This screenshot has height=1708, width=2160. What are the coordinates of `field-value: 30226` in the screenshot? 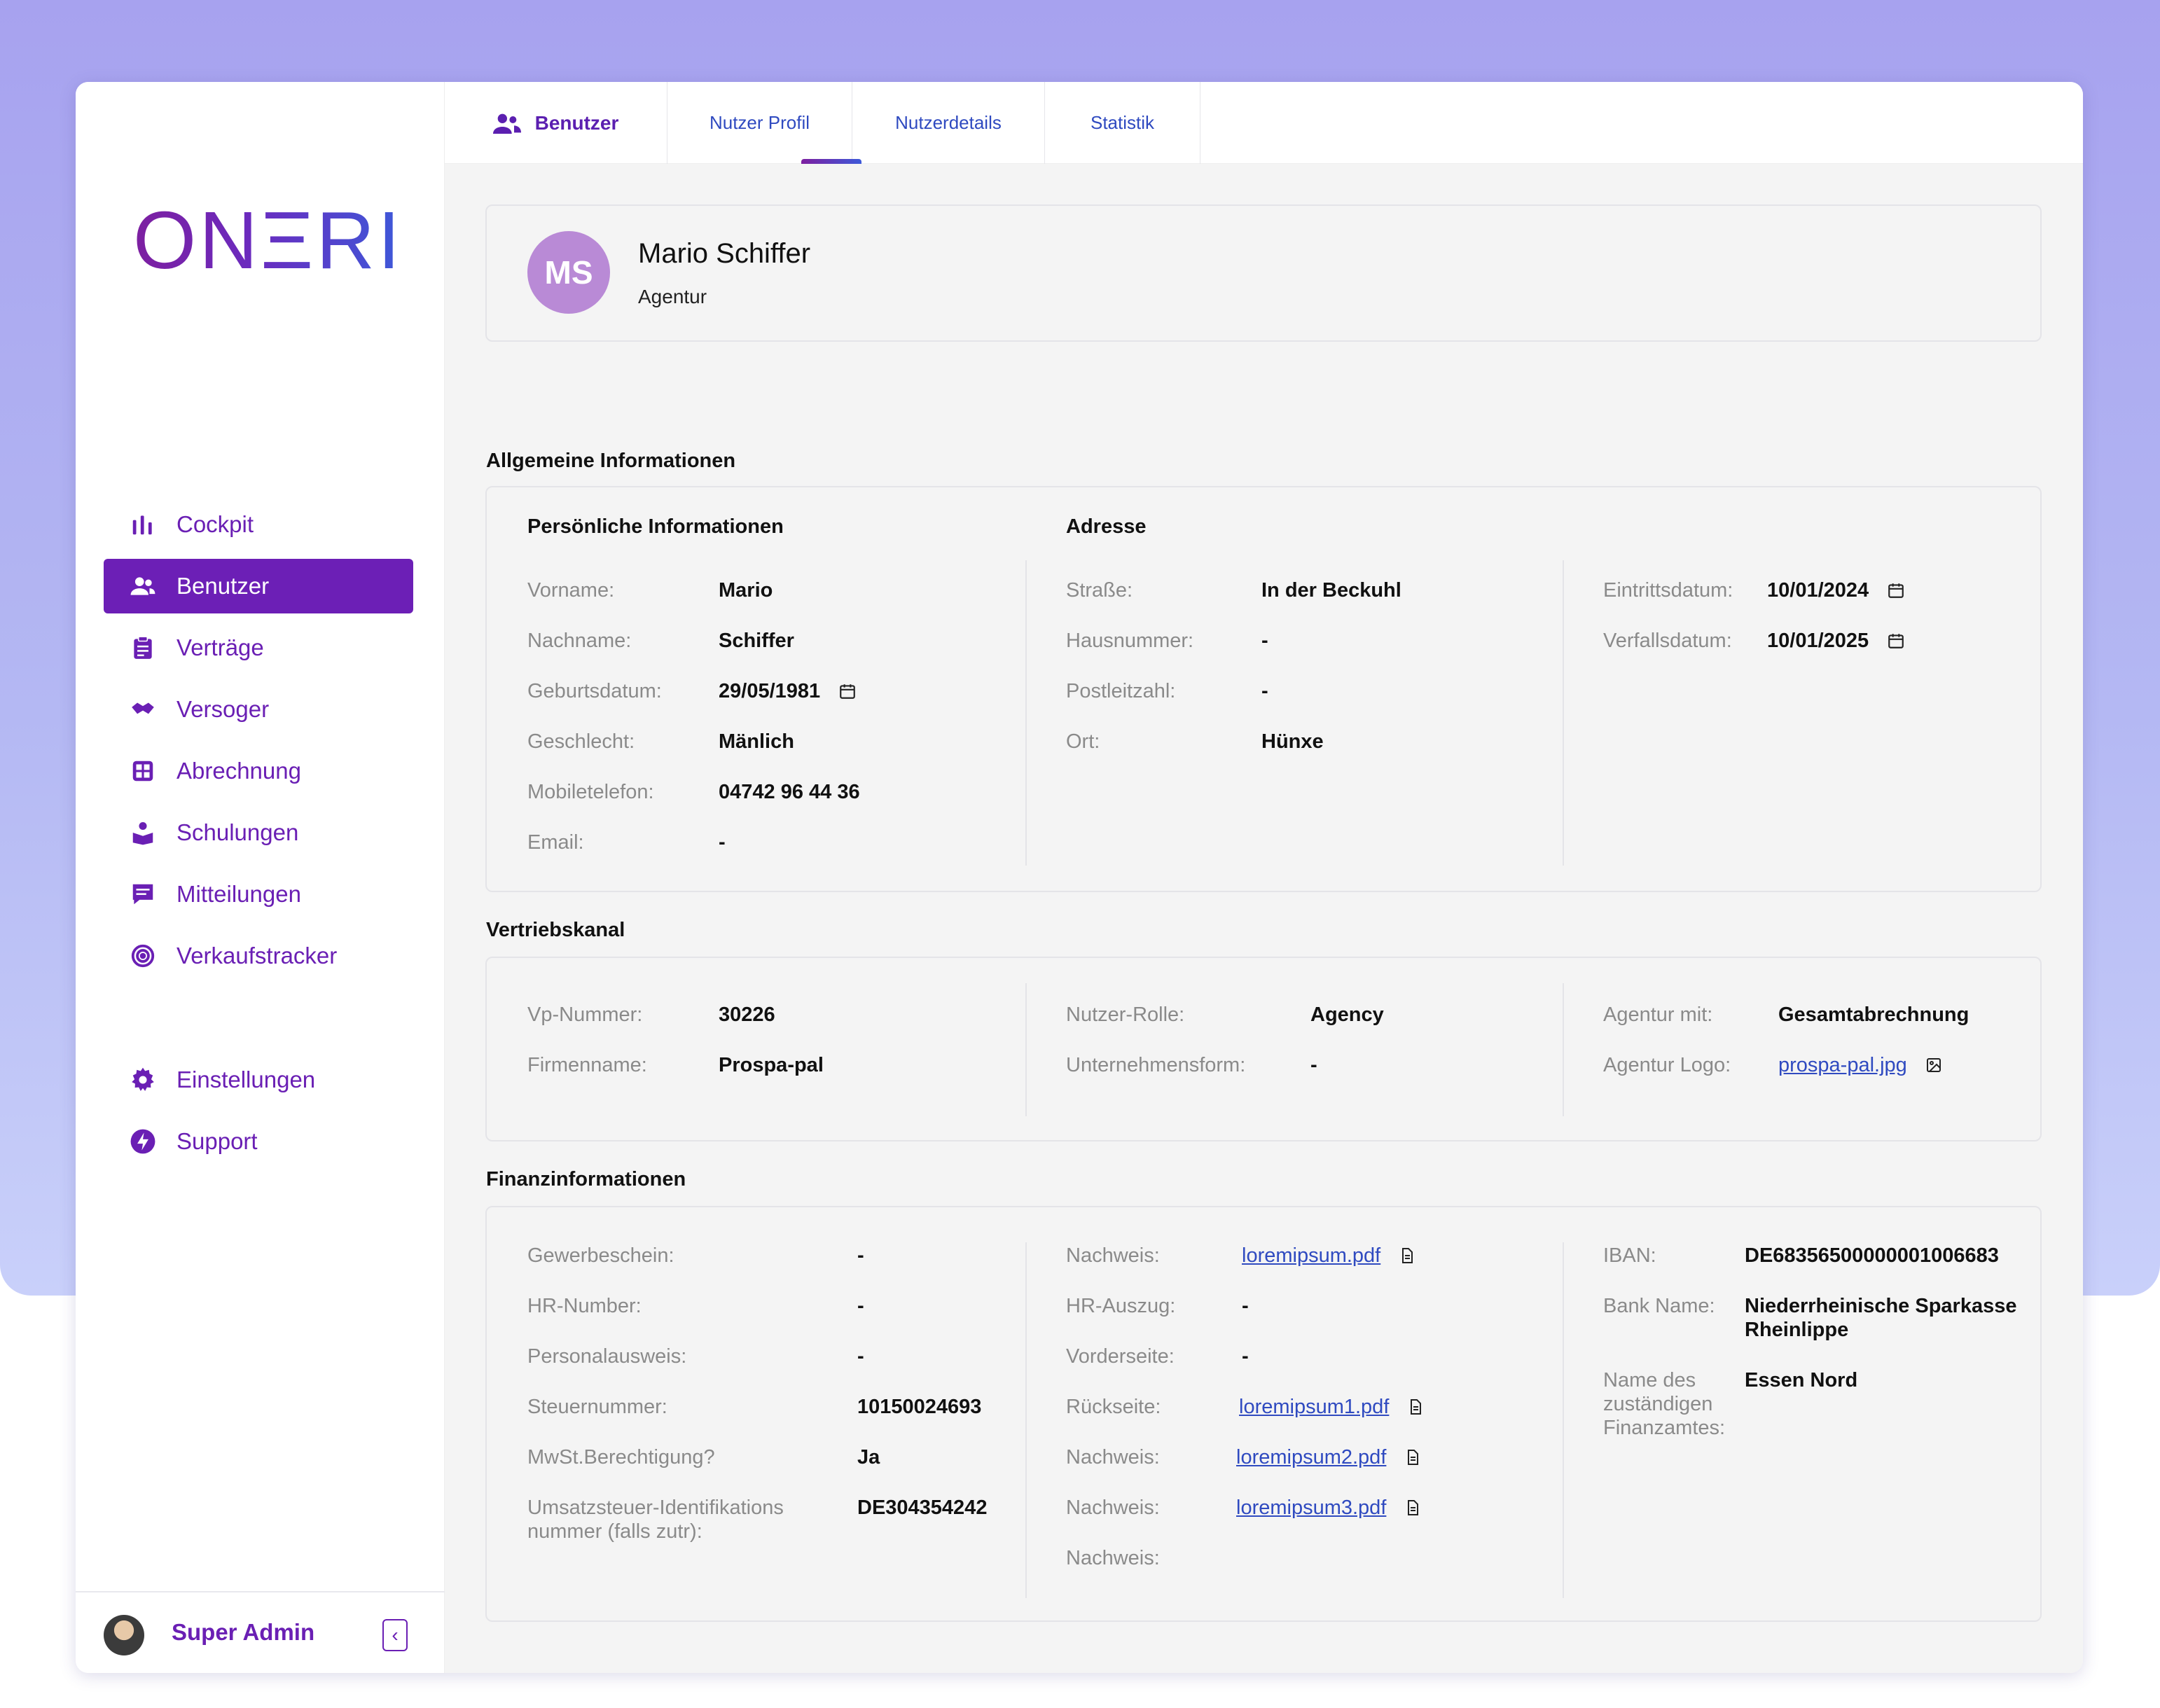 It's located at (747, 1015).